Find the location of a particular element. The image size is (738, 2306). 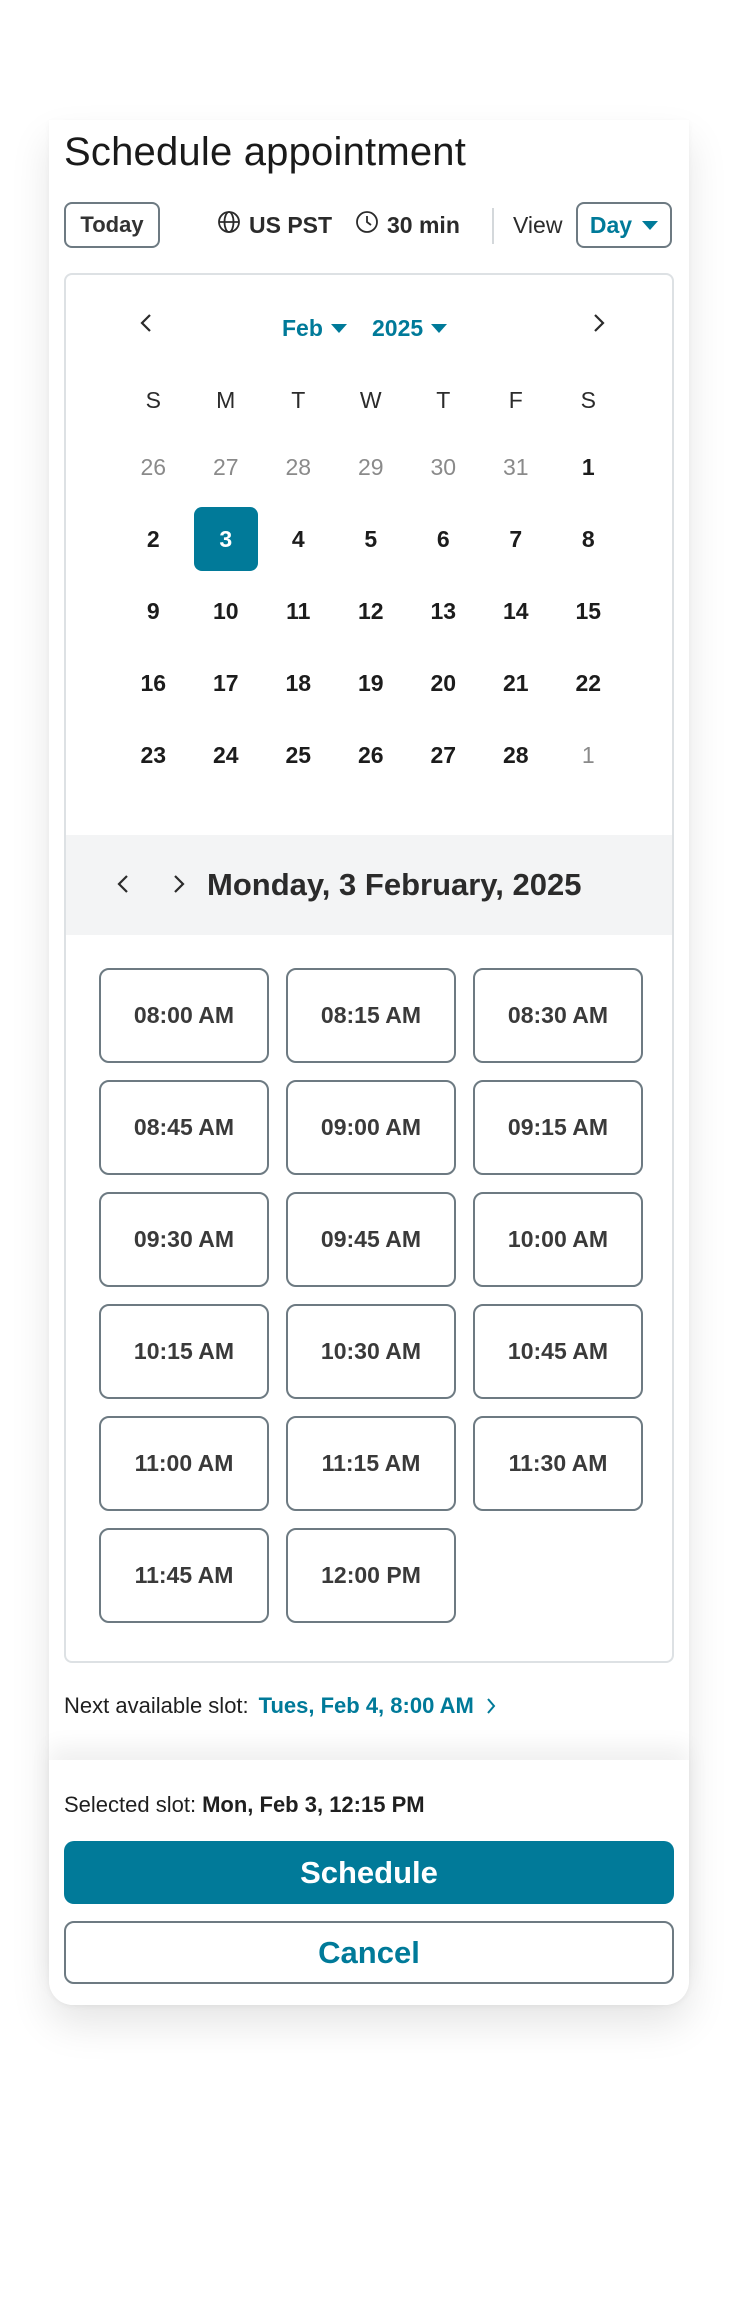

time-slot-button: 09:00 AM is located at coordinates (371, 1127).